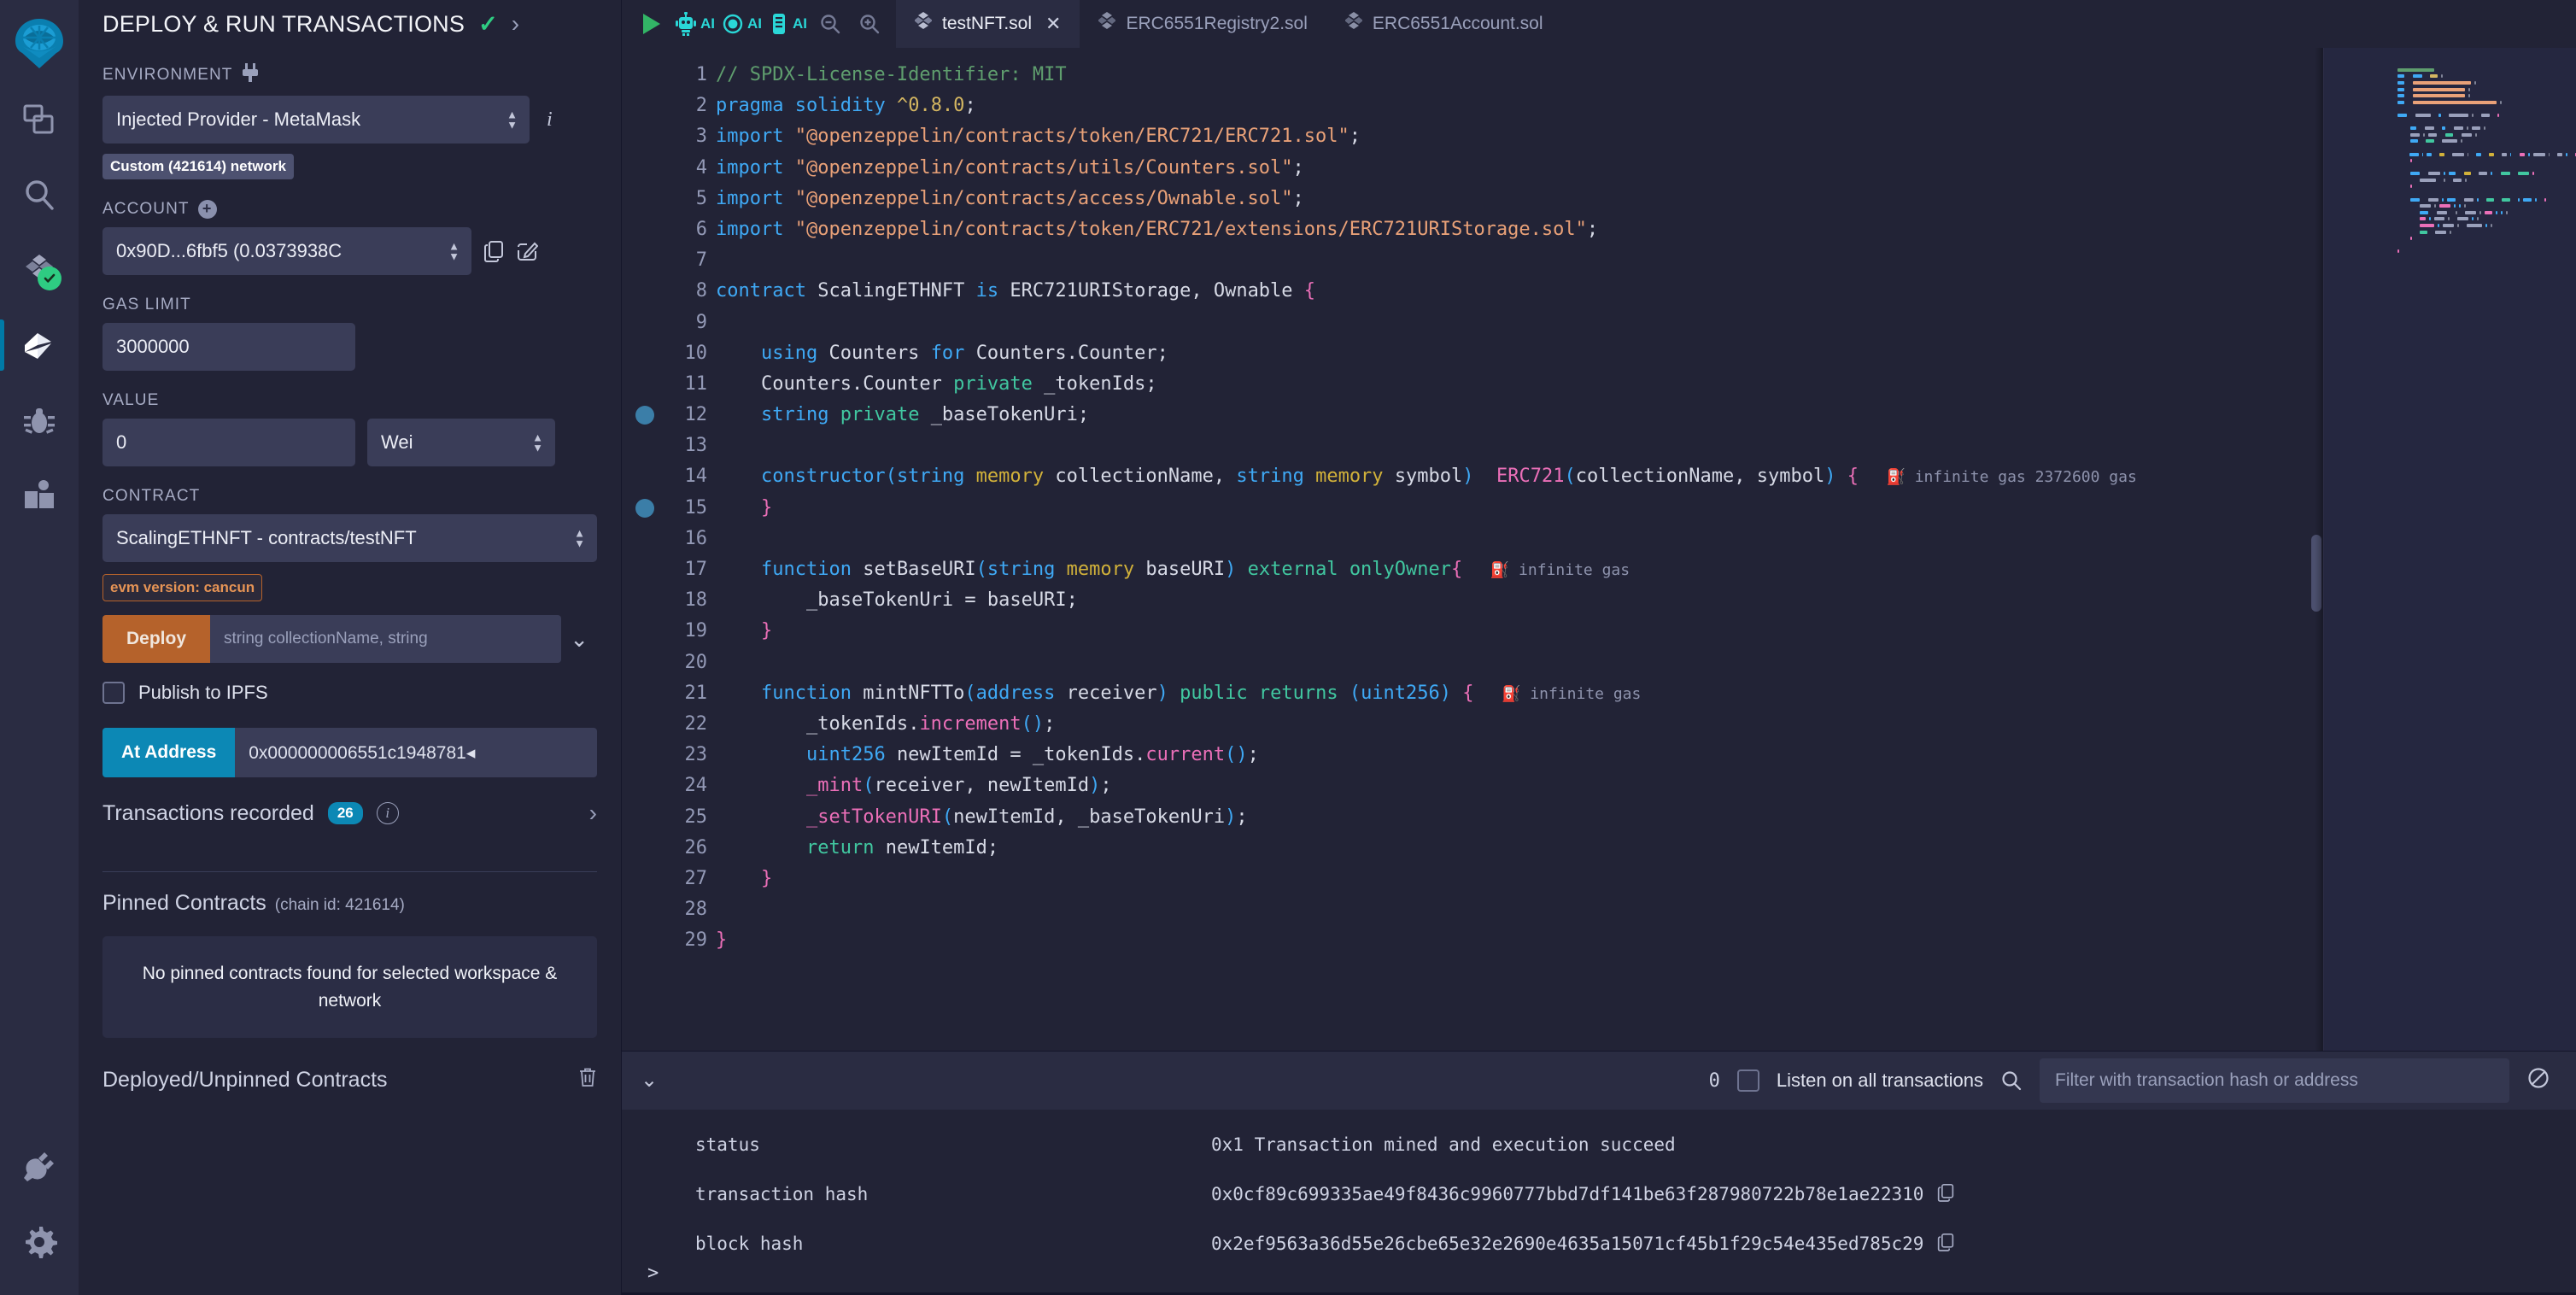  Describe the element at coordinates (701, 322) in the screenshot. I see `line-number: 9` at that location.